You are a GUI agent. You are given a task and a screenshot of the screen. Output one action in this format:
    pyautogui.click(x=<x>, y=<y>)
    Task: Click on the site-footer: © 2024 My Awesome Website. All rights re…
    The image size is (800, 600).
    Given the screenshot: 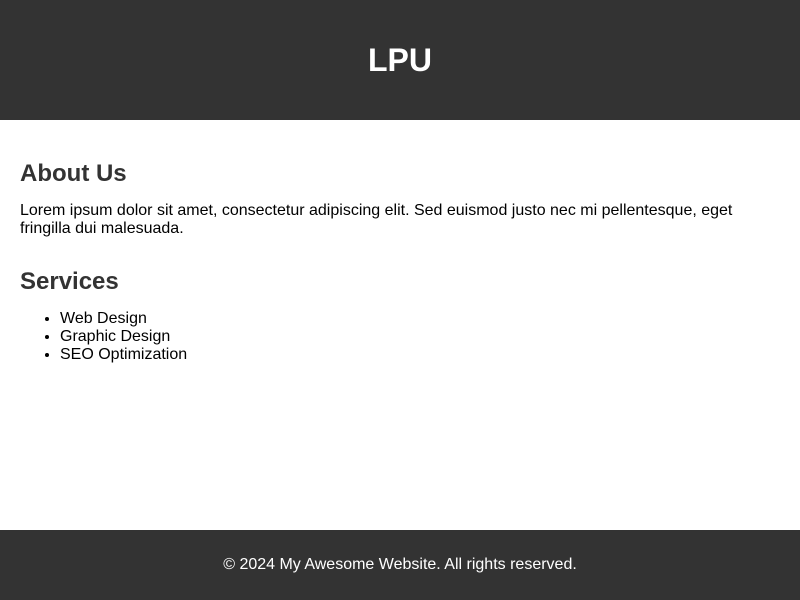 What is the action you would take?
    pyautogui.click(x=400, y=565)
    